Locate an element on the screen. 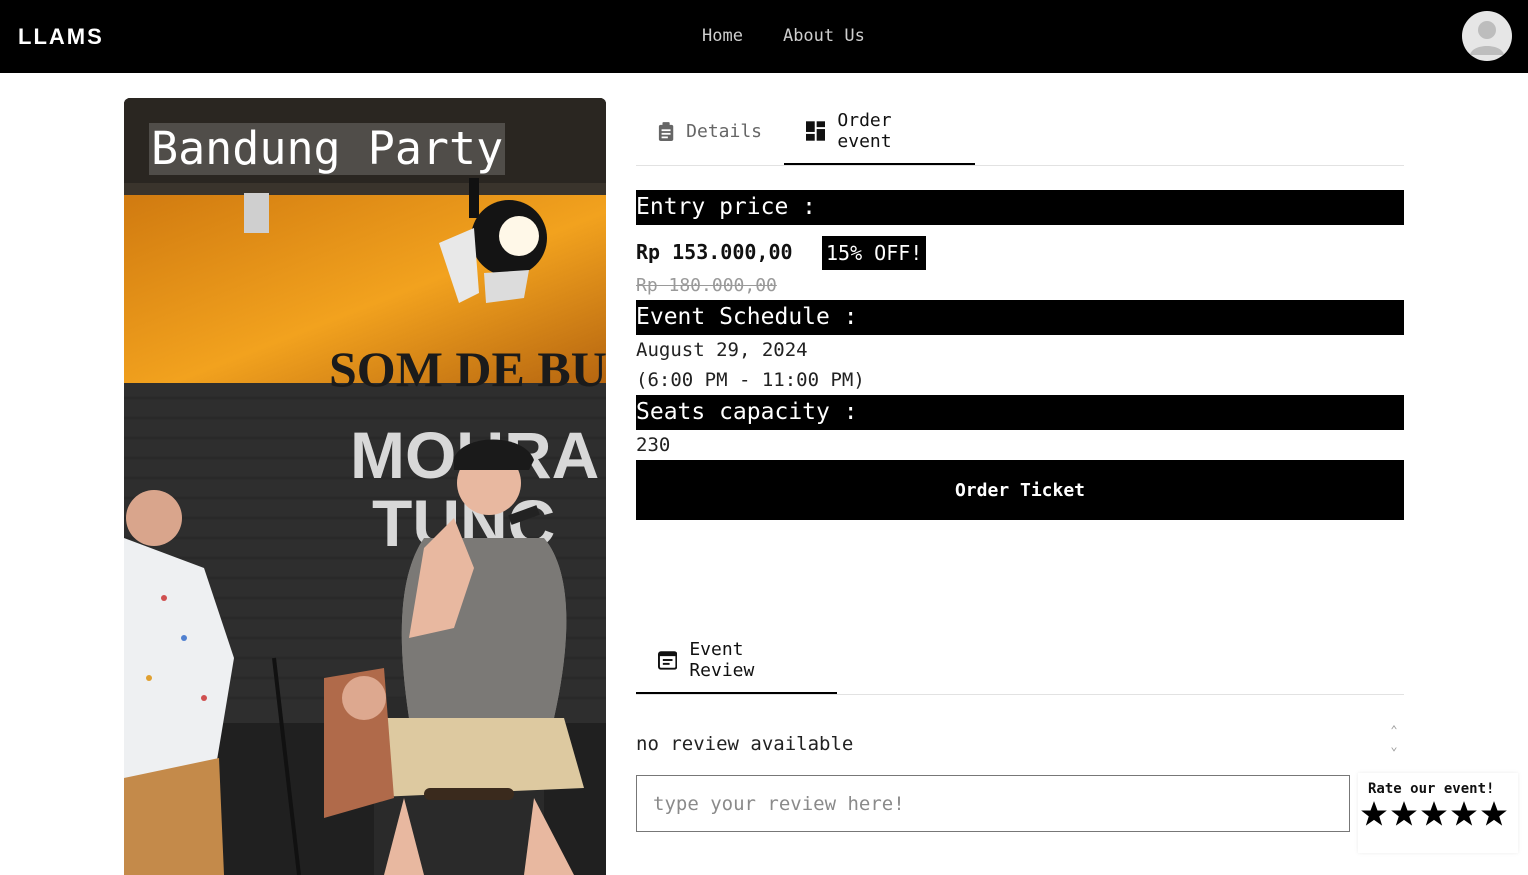 The height and width of the screenshot is (875, 1528). seats-capacity-label: Seats capacity : is located at coordinates (1020, 412).